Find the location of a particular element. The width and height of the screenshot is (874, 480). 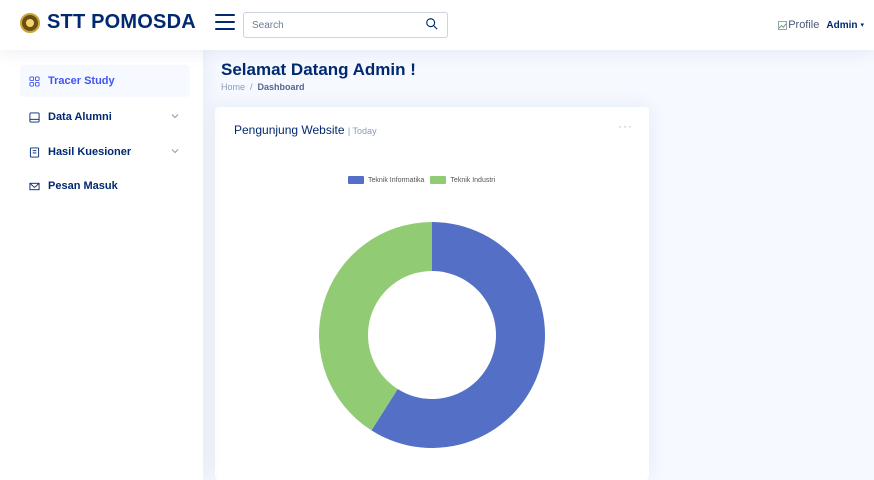

sidebar-item-data-alumni: Data Alumni is located at coordinates (105, 117).